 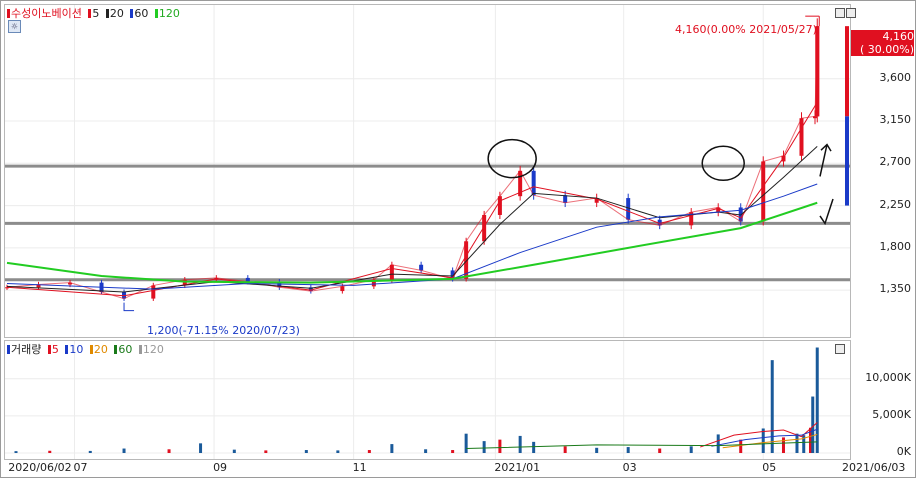 I want to click on volume-title: 거래량, so click(x=26, y=349).